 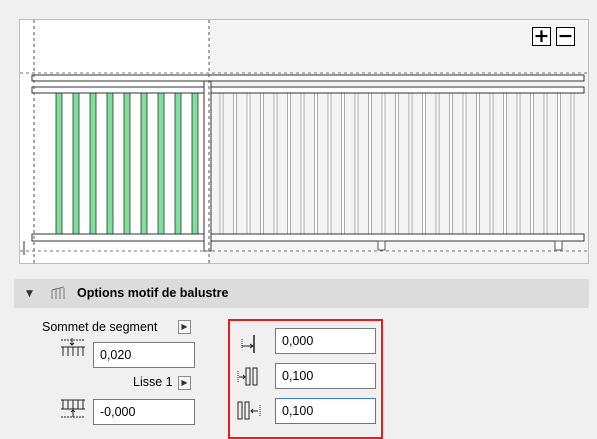 I want to click on offset-field, so click(x=325, y=341).